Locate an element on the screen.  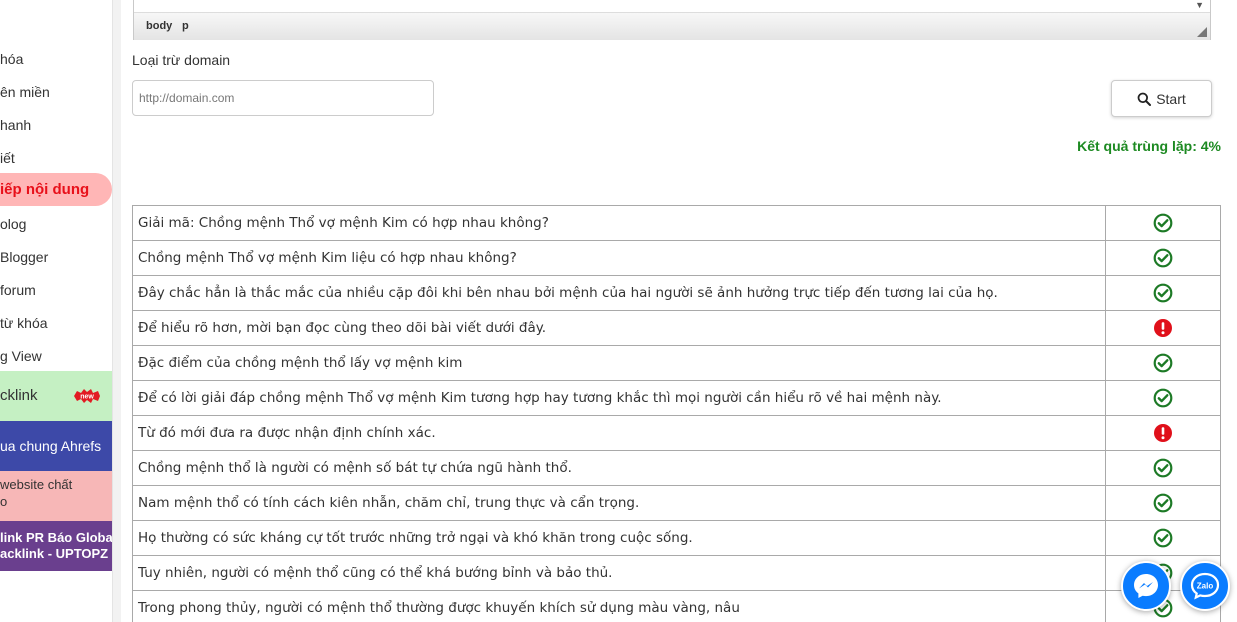
sidebar-item-label: iết is located at coordinates (7, 158).